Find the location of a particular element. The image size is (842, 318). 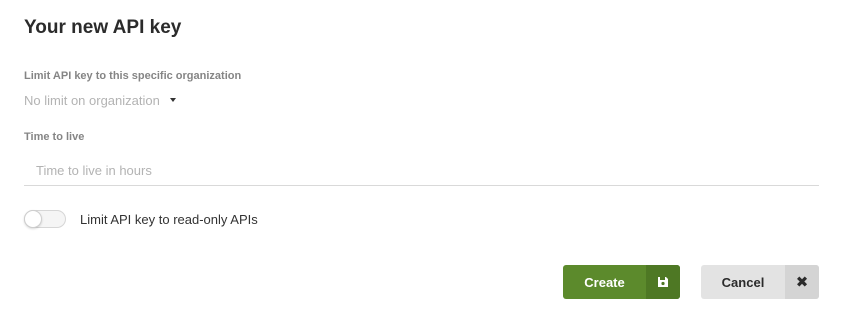

create-button: Create is located at coordinates (621, 282).